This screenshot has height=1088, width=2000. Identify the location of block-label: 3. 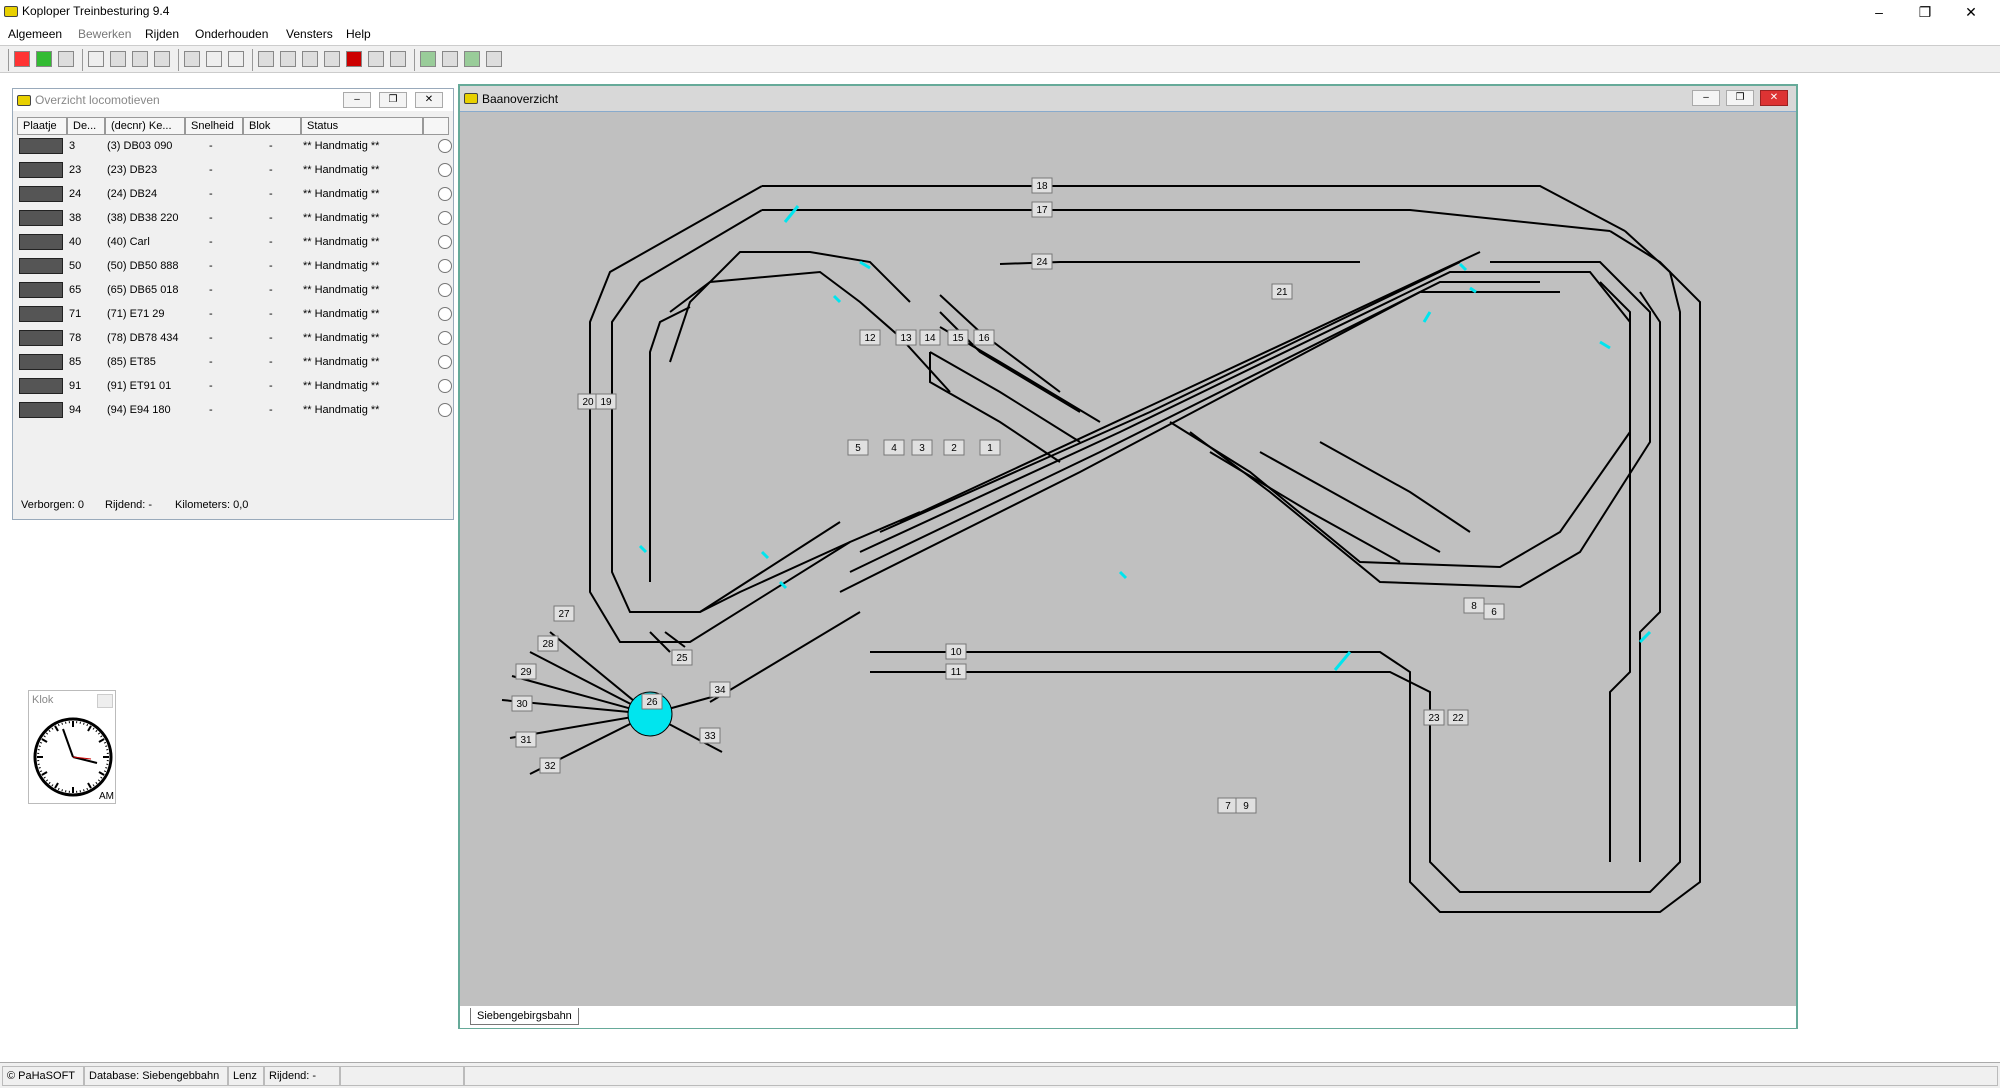
(922, 448).